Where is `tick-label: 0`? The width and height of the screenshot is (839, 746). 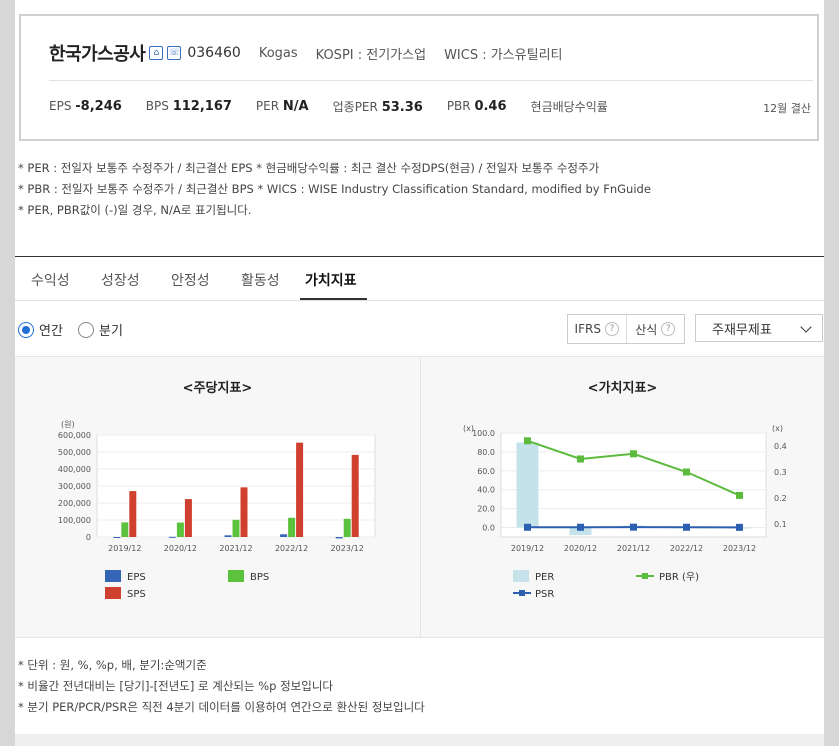
tick-label: 0 is located at coordinates (88, 537).